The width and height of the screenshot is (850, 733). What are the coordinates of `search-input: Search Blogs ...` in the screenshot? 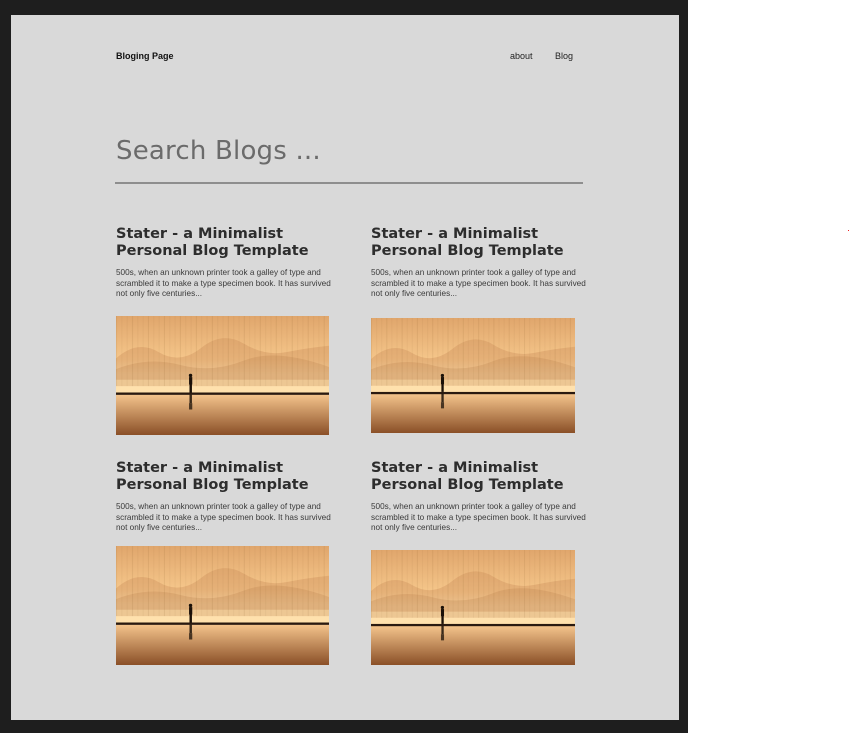 It's located at (218, 151).